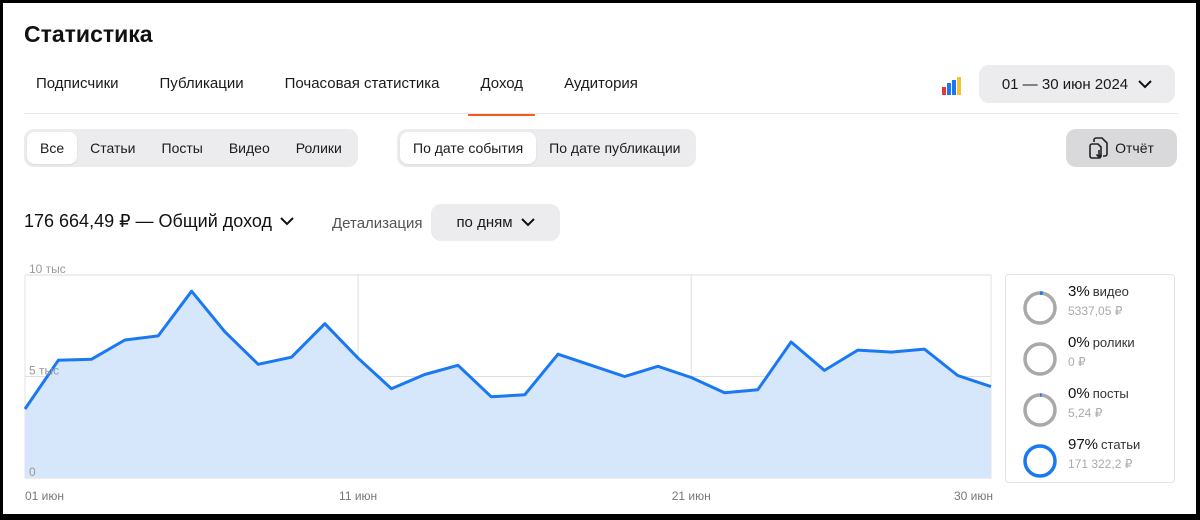  I want to click on ring-posts, so click(1040, 410).